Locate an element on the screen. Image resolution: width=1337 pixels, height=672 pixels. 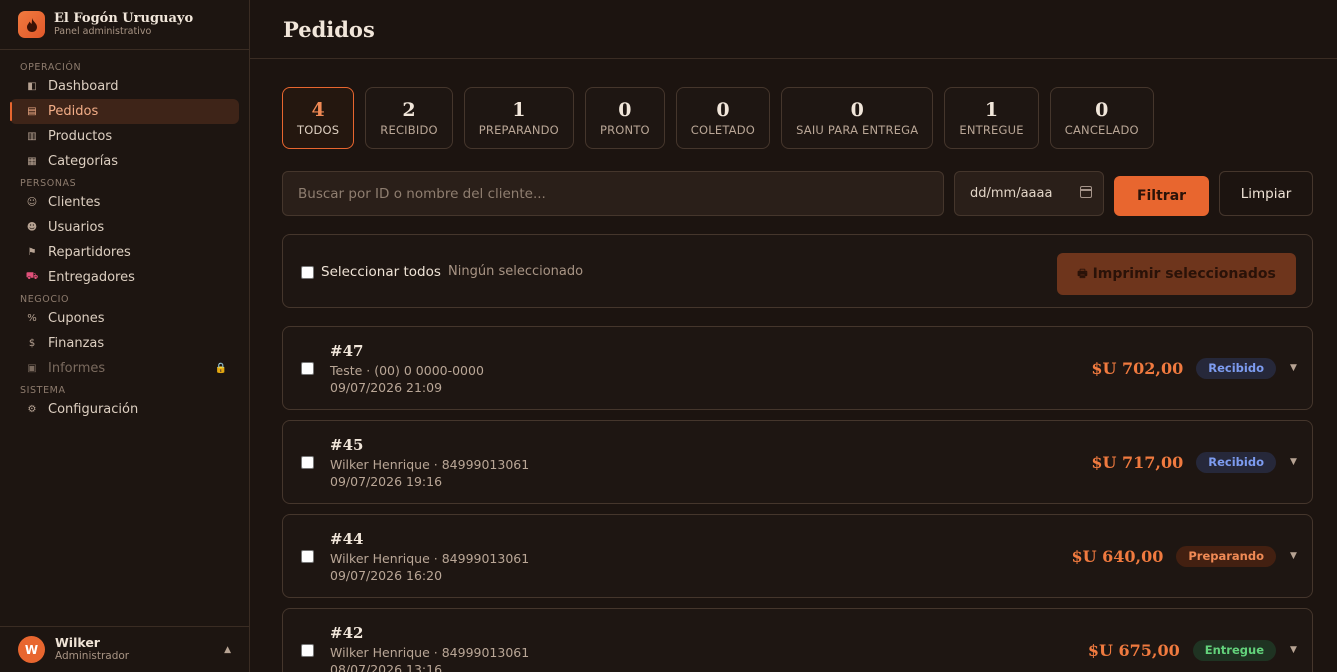
tab-entregue: 1 ENTREGUE is located at coordinates (991, 118).